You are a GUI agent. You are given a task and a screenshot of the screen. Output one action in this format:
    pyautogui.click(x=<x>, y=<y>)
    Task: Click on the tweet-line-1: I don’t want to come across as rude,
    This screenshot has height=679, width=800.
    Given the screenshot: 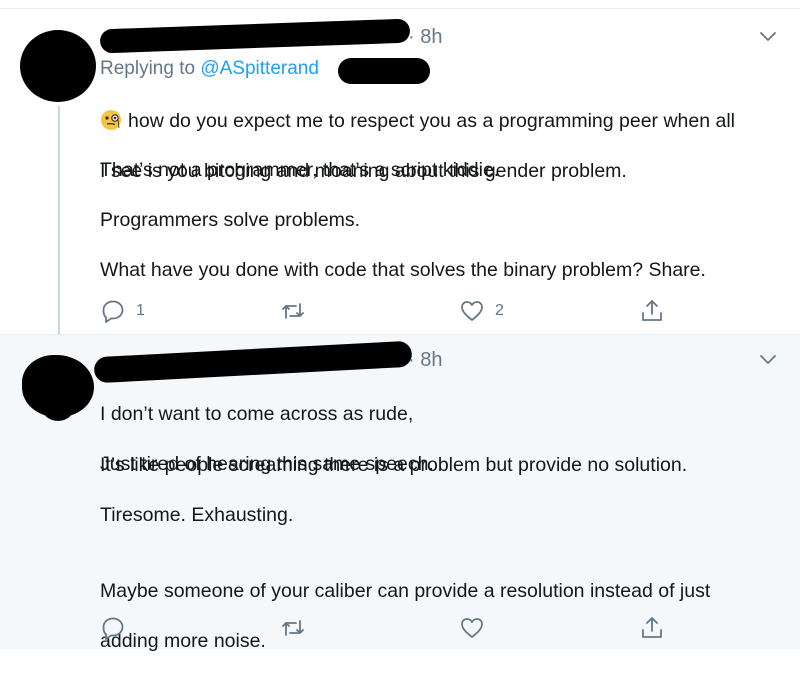 What is the action you would take?
    pyautogui.click(x=257, y=414)
    